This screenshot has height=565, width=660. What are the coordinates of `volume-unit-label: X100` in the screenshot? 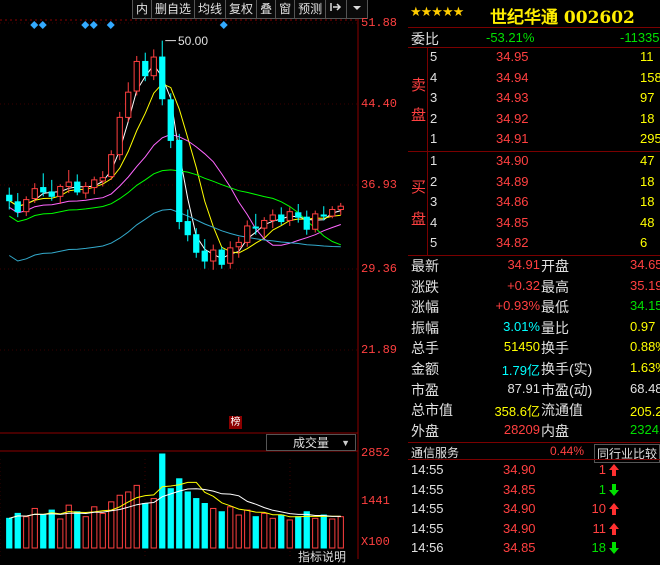 It's located at (375, 542).